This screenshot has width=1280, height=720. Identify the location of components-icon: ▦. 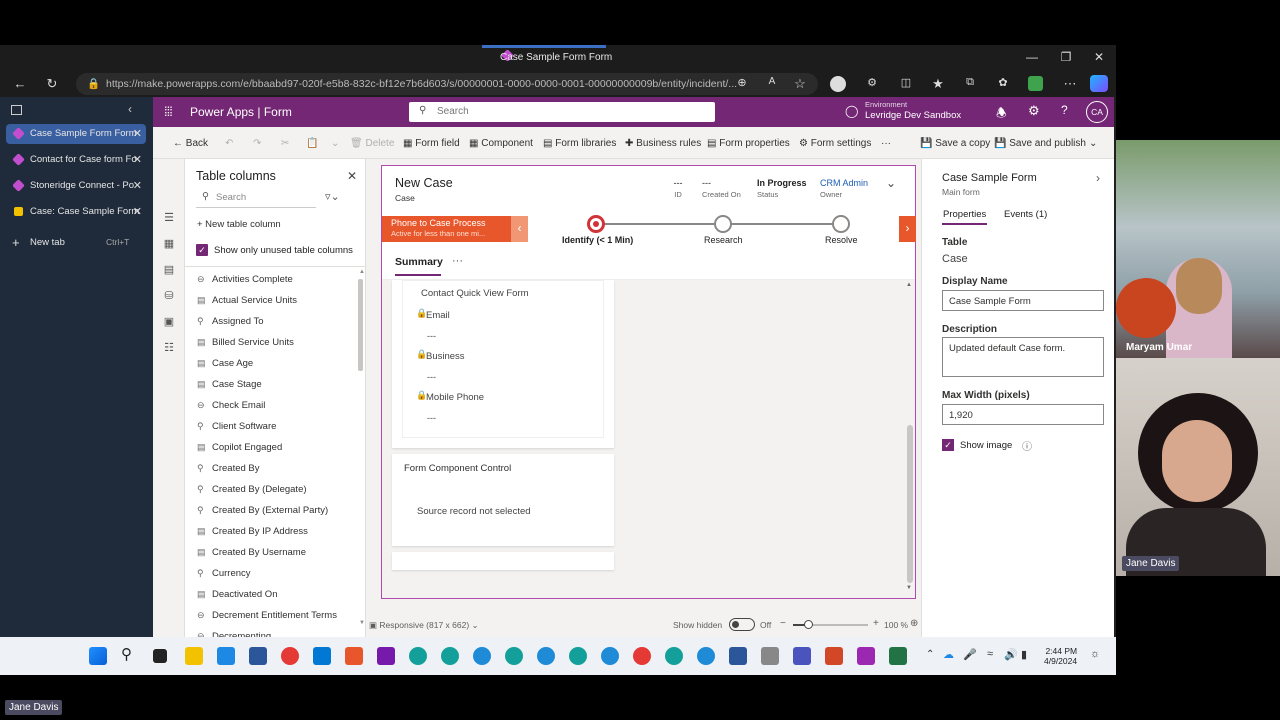
(169, 243).